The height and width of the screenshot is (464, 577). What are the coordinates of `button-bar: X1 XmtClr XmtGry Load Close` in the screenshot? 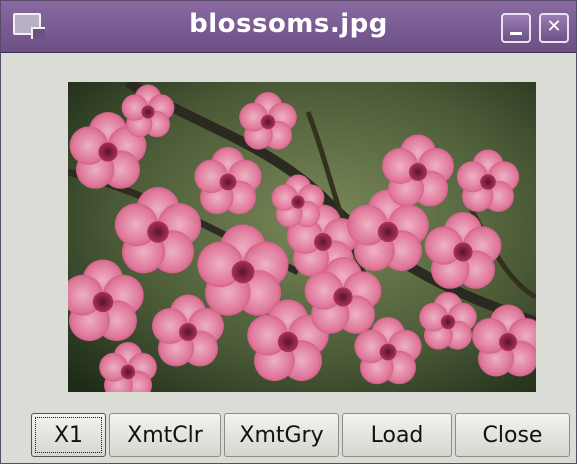 It's located at (289, 436).